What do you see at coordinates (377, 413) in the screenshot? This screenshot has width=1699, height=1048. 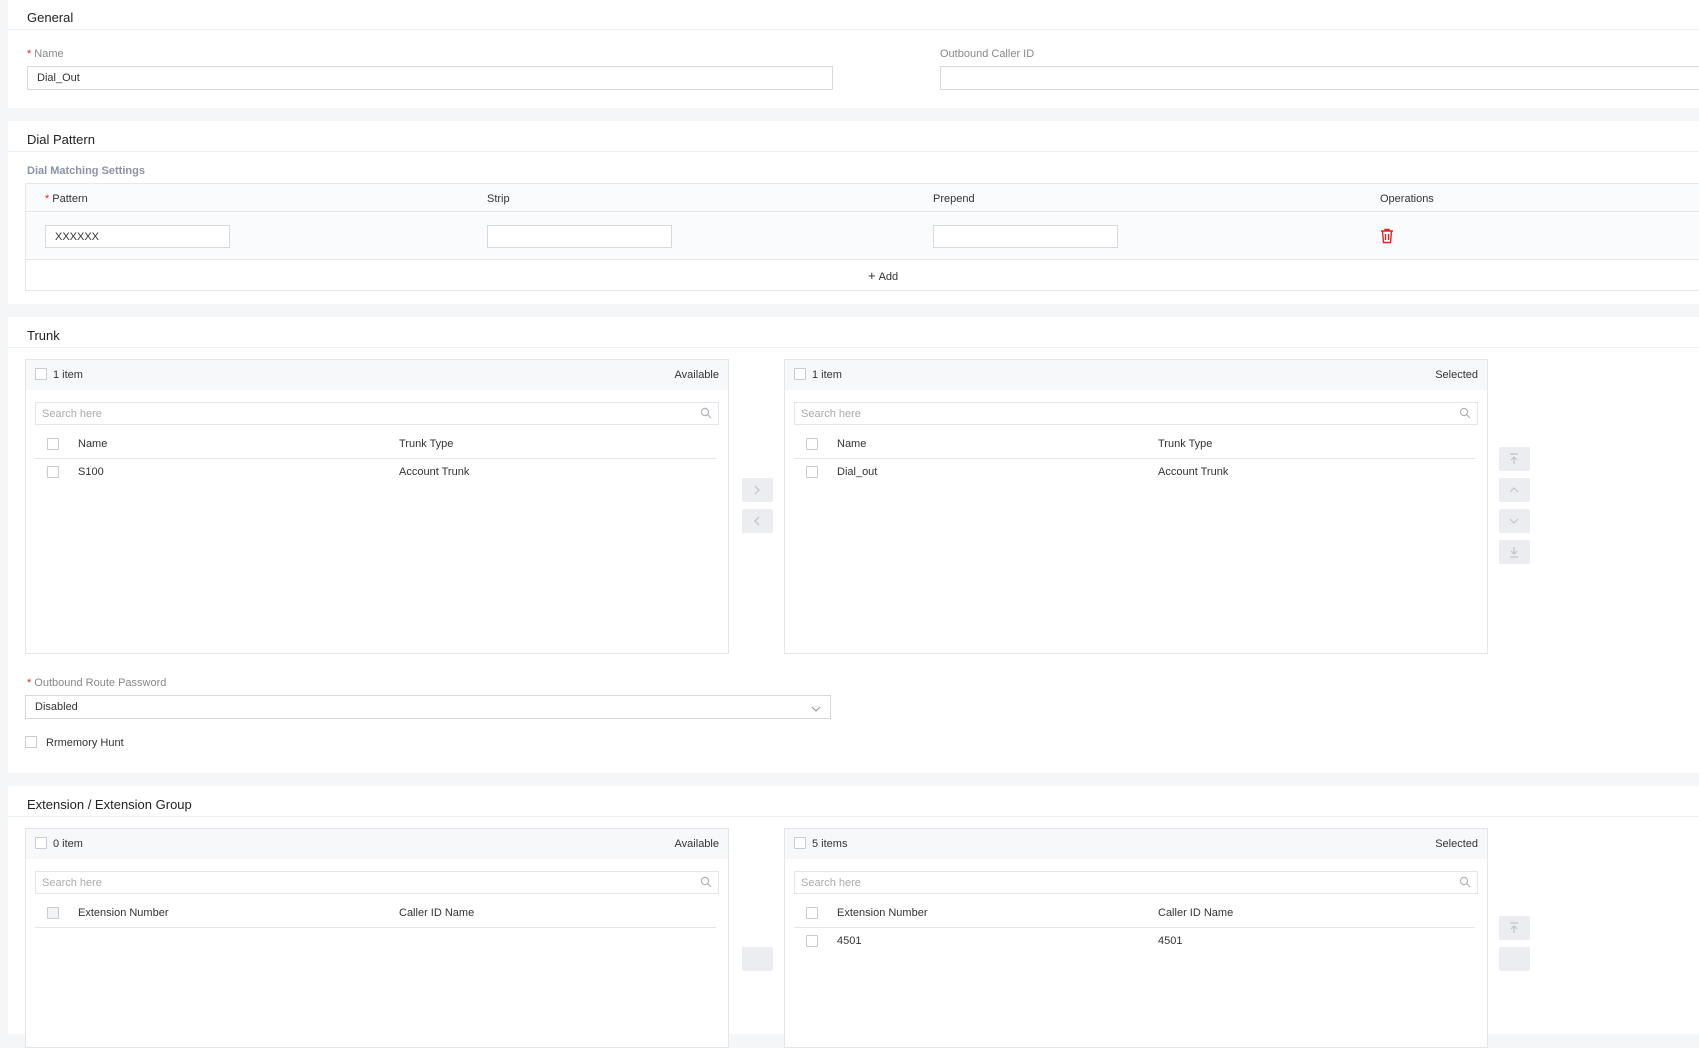 I see `trunk-available-search: Search here` at bounding box center [377, 413].